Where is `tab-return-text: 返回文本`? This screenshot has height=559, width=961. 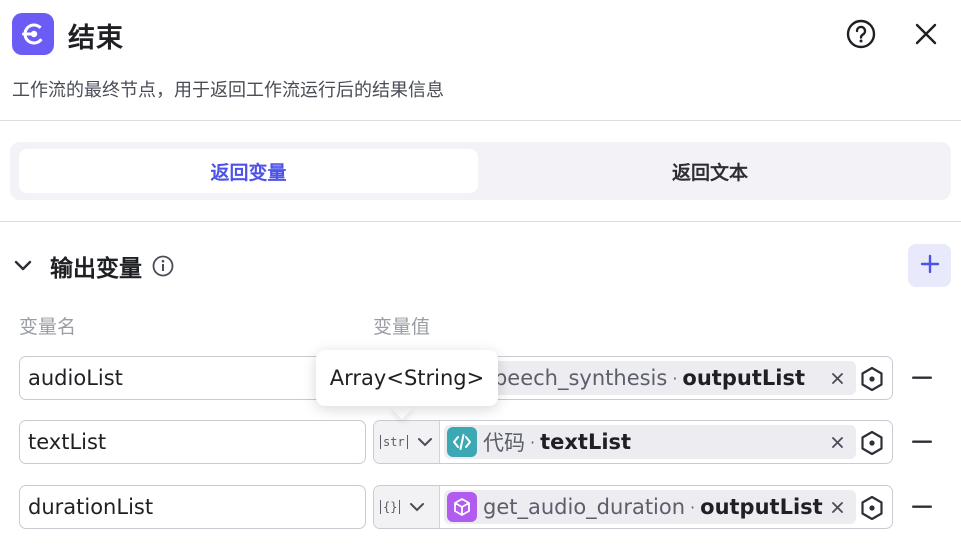 tab-return-text: 返回文本 is located at coordinates (710, 171).